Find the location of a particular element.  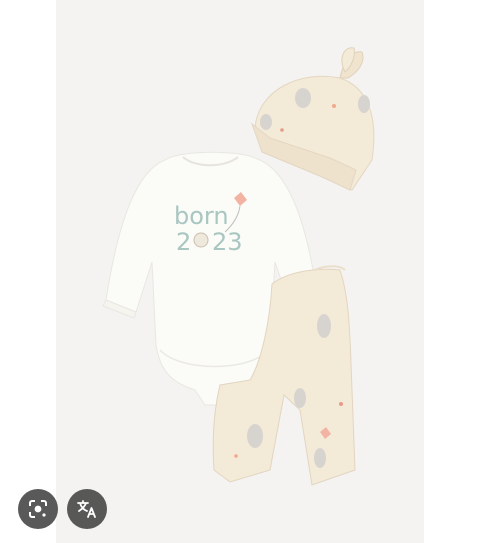

translate-button is located at coordinates (87, 509).